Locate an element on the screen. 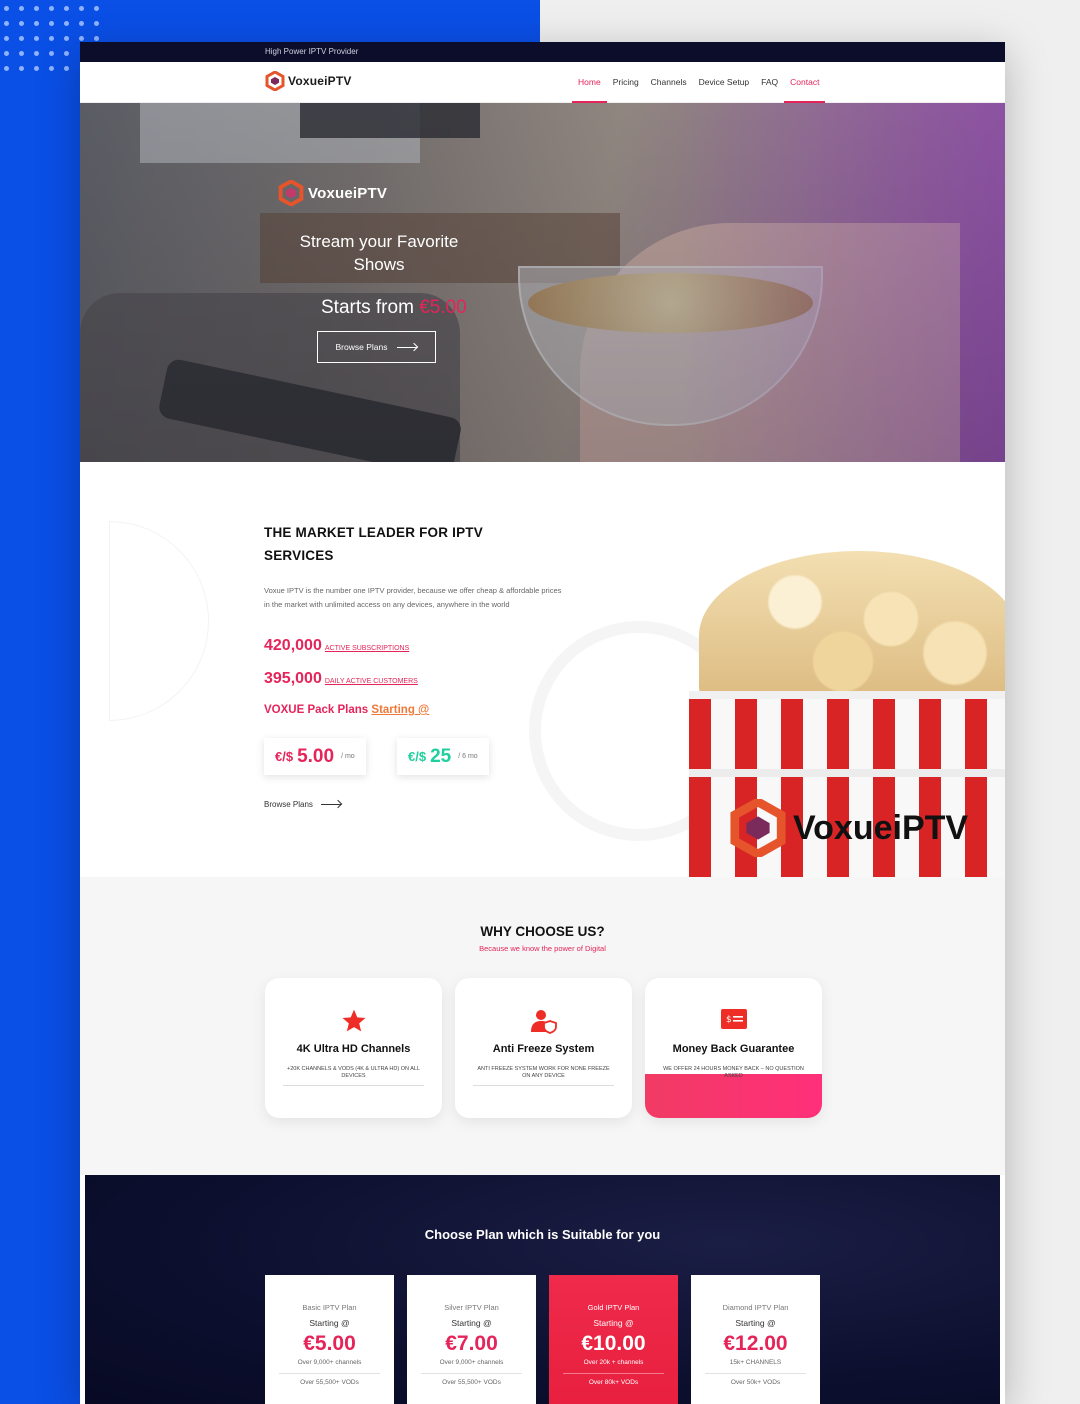 The width and height of the screenshot is (1080, 1404). tub-logo: VoxueiPTV is located at coordinates (848, 828).